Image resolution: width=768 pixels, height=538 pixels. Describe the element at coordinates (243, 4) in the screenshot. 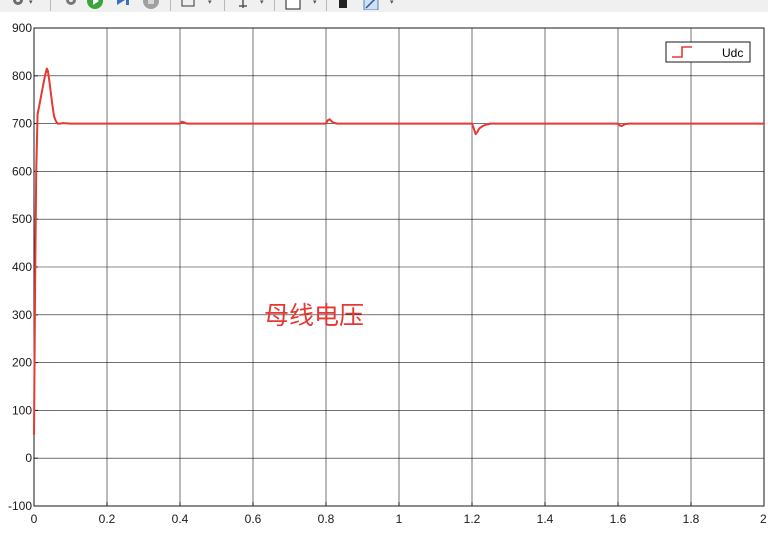

I see `cursor-icon` at that location.